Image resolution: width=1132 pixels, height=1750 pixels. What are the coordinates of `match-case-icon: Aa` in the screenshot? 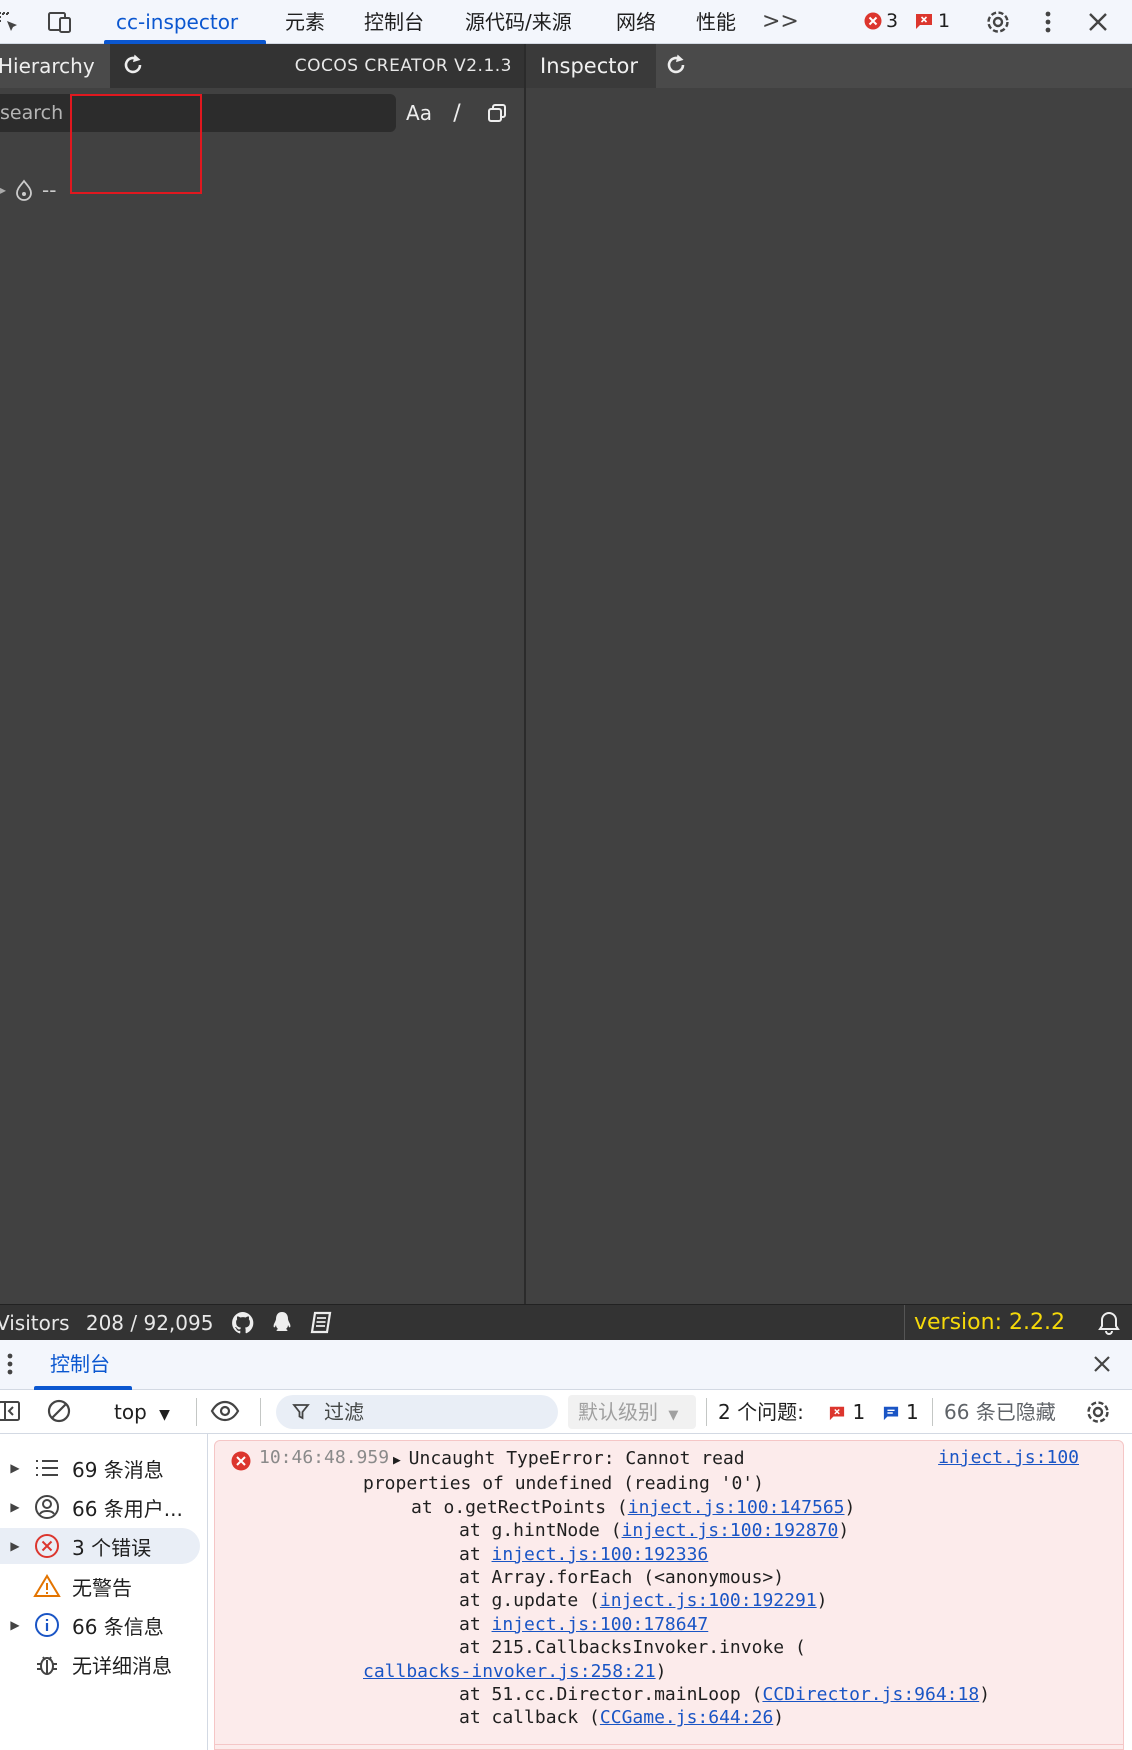 It's located at (419, 113).